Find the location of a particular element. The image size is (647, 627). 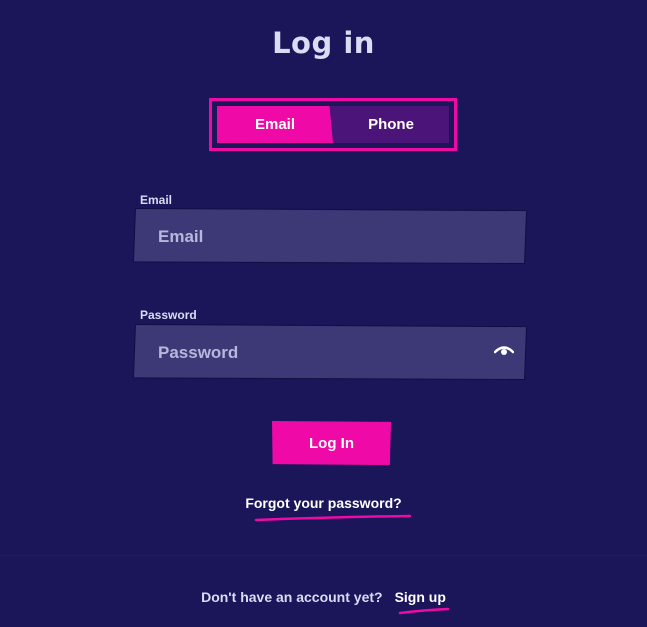

forgot-password-link: Forgot your password? is located at coordinates (323, 503).